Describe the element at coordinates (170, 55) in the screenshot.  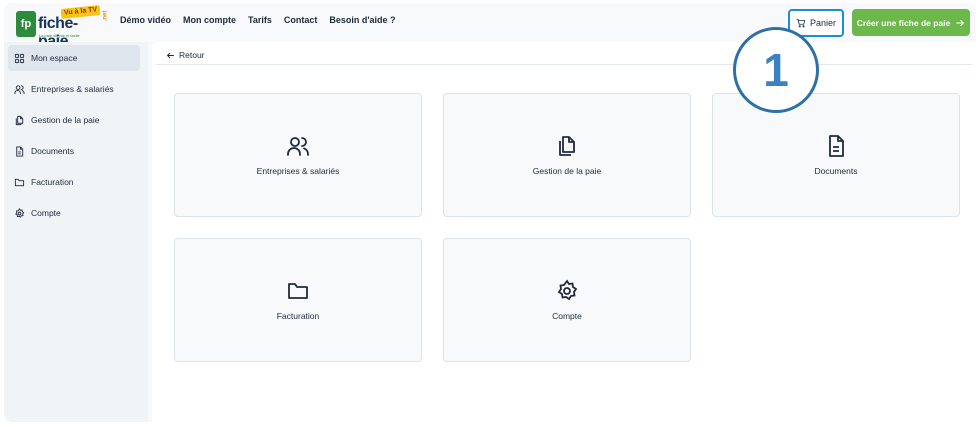
I see `arrow-left-icon` at that location.